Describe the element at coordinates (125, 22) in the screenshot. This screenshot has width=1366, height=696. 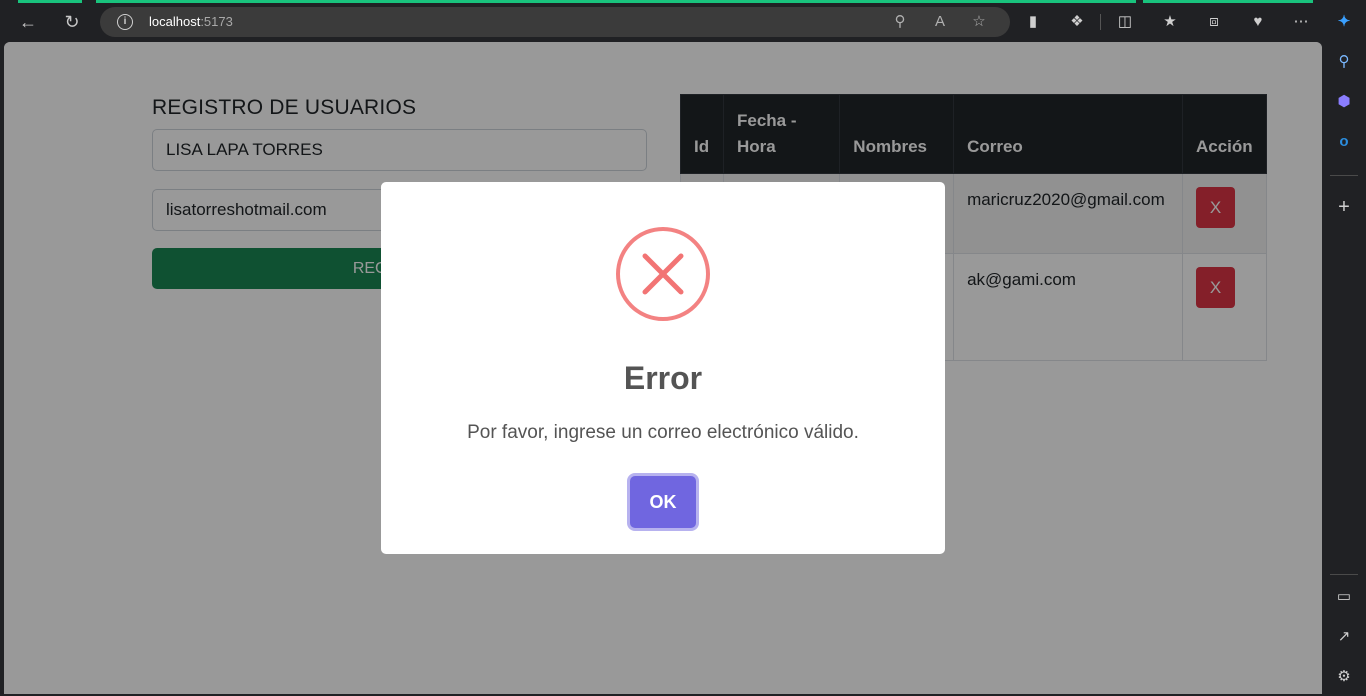
I see `site-info-icon: i` at that location.